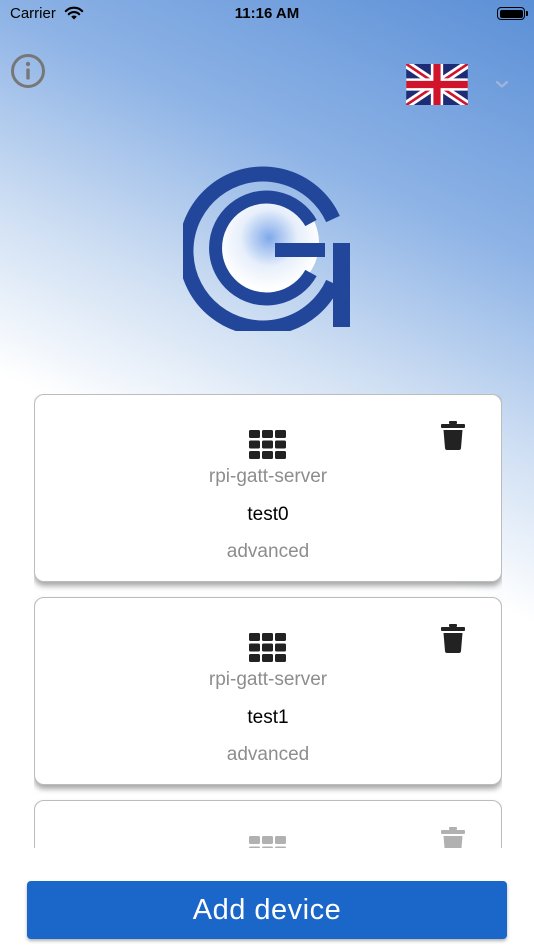  What do you see at coordinates (512, 13) in the screenshot?
I see `battery-icon` at bounding box center [512, 13].